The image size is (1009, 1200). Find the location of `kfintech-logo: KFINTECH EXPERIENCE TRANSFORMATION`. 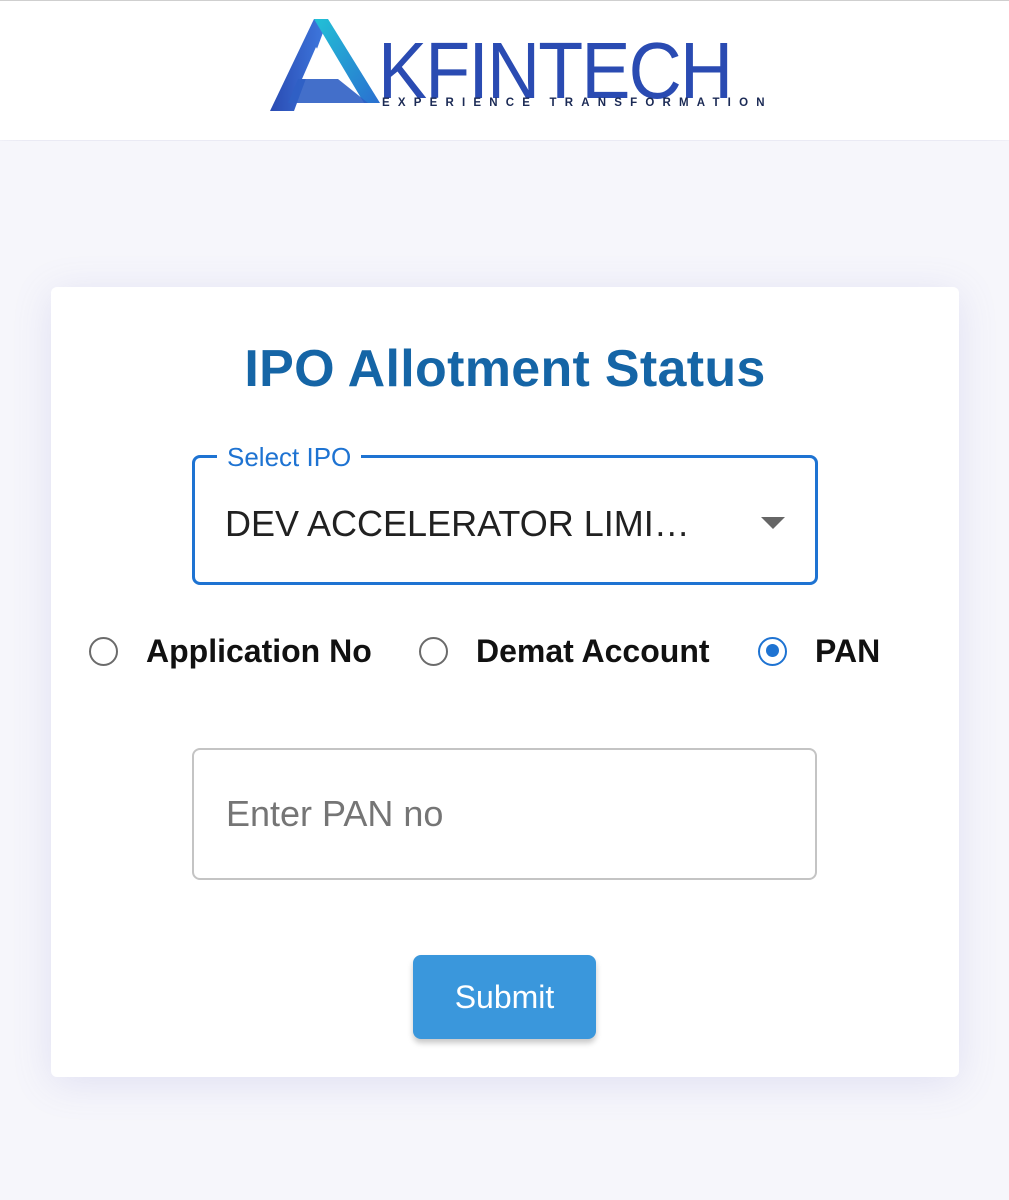

kfintech-logo: KFINTECH EXPERIENCE TRANSFORMATION is located at coordinates (516, 67).